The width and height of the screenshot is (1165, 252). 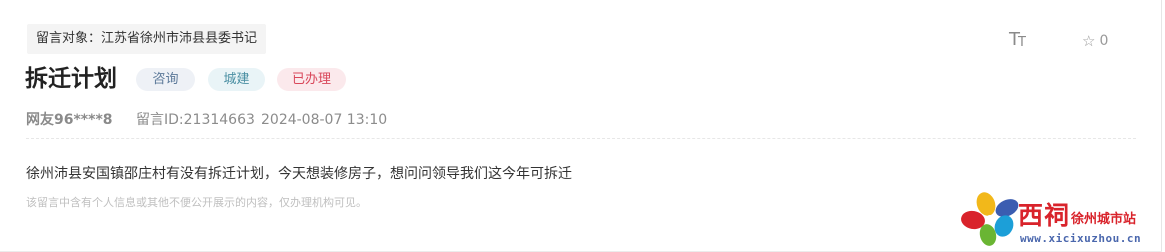 I want to click on tag-consult: 咨询, so click(x=165, y=79).